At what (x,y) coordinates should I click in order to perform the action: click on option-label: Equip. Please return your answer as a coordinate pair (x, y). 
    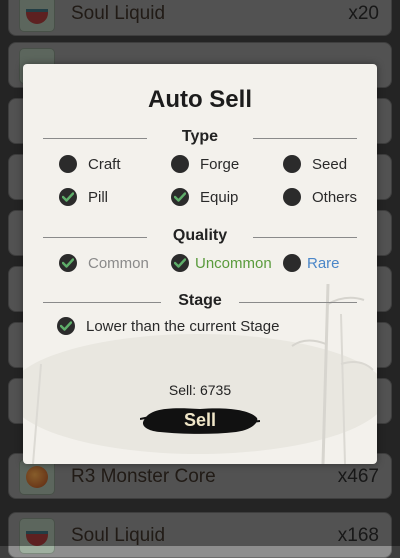
    Looking at the image, I should click on (219, 197).